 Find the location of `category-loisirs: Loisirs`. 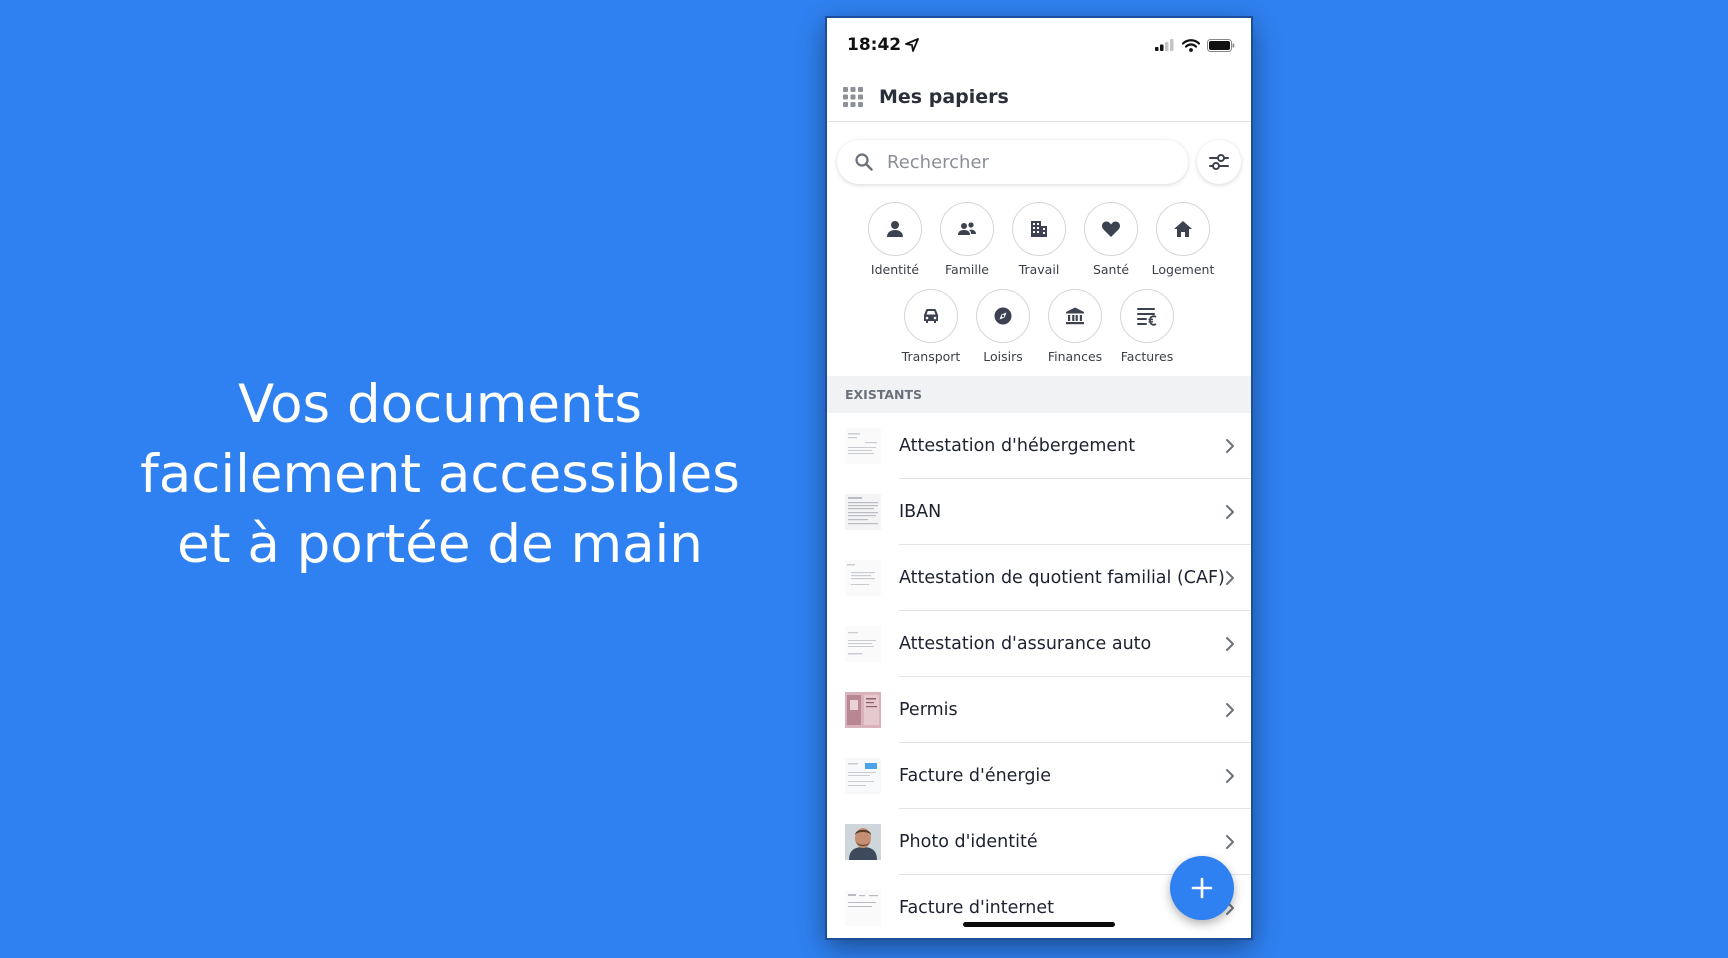

category-loisirs: Loisirs is located at coordinates (1003, 326).